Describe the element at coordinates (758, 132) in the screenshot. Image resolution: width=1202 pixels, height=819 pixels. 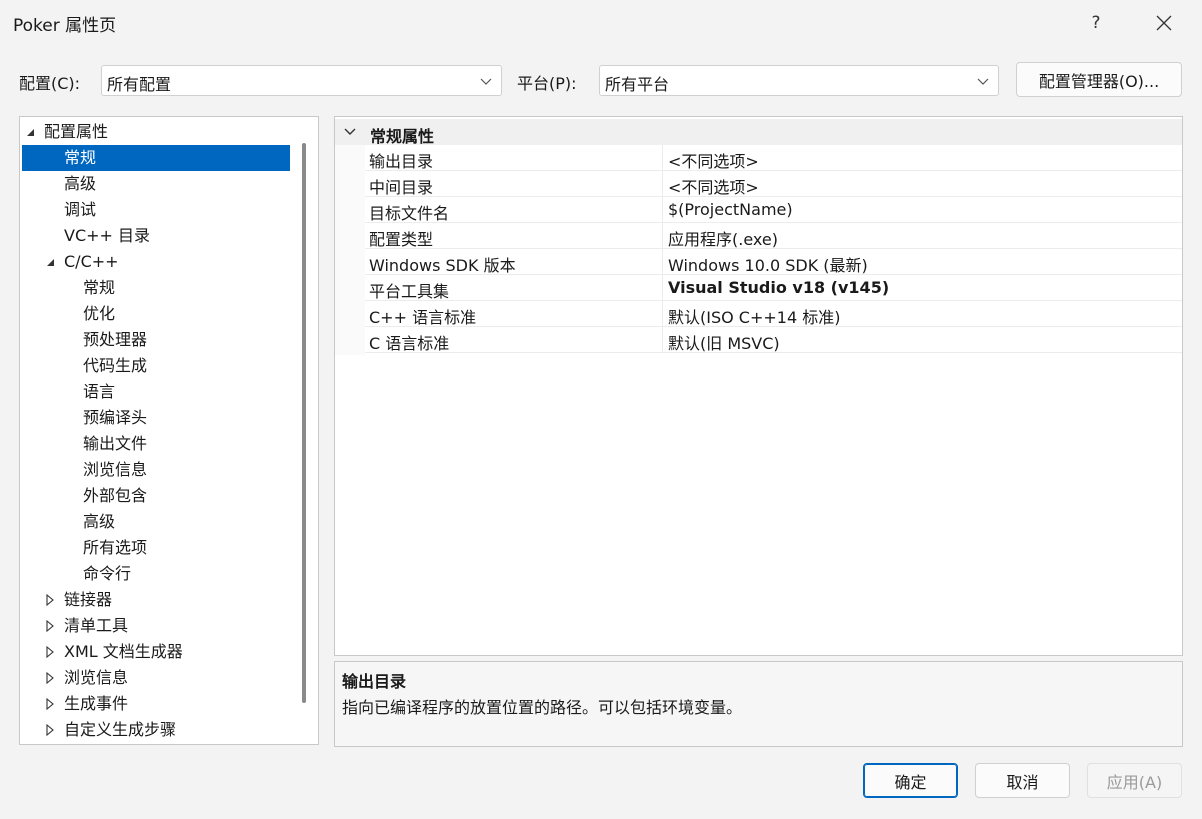
I see `category-header: 常规属性` at that location.